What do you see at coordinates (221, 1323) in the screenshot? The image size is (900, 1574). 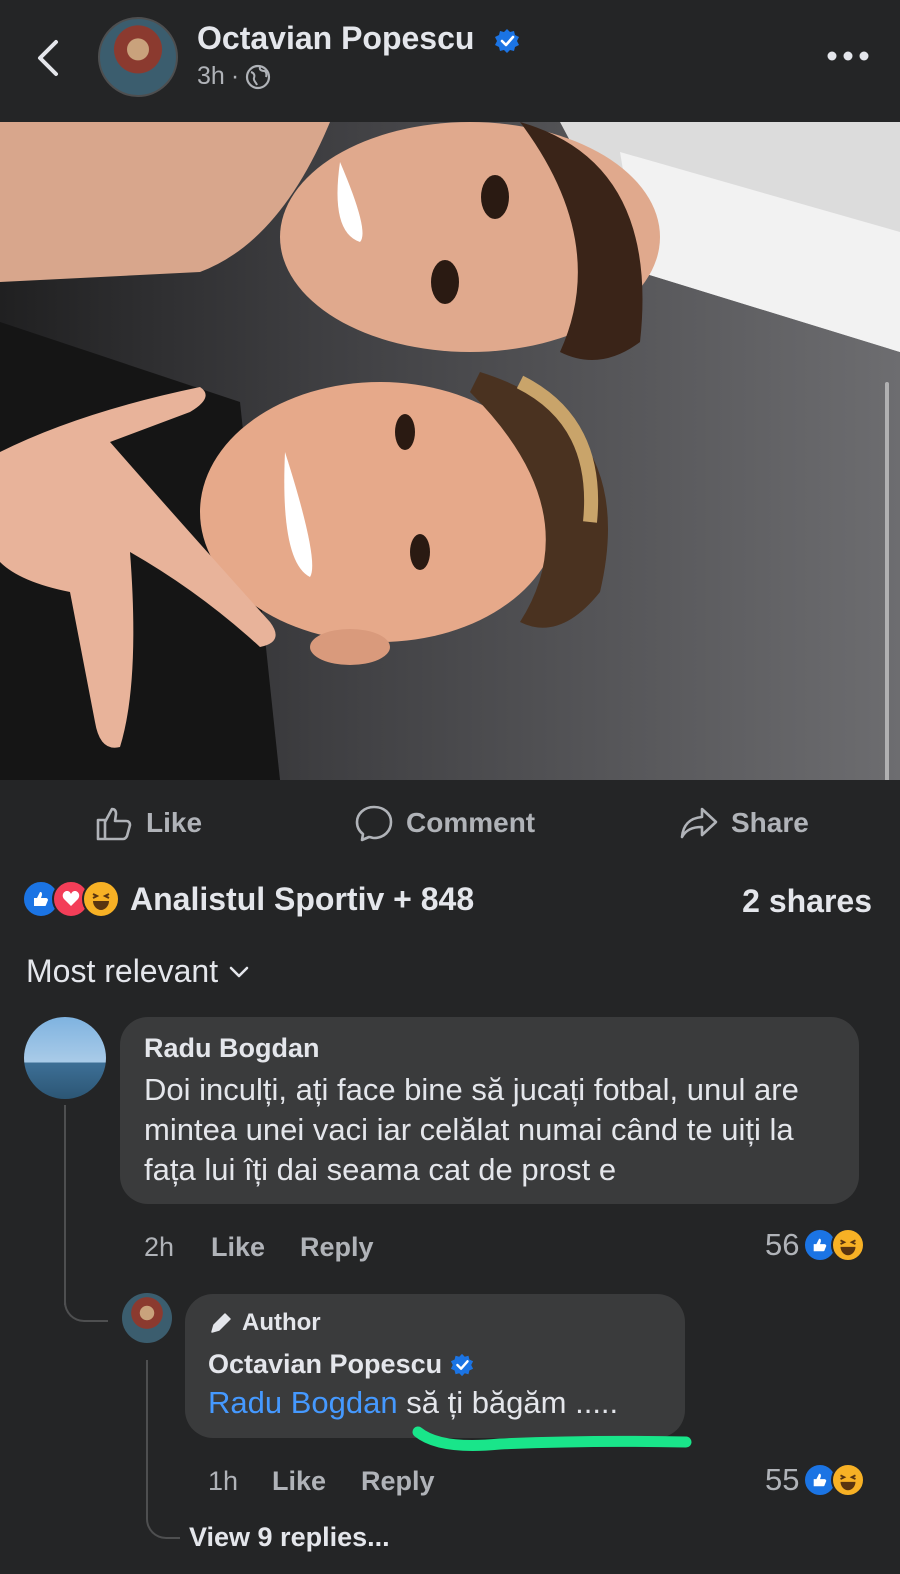 I see `pencil-icon` at bounding box center [221, 1323].